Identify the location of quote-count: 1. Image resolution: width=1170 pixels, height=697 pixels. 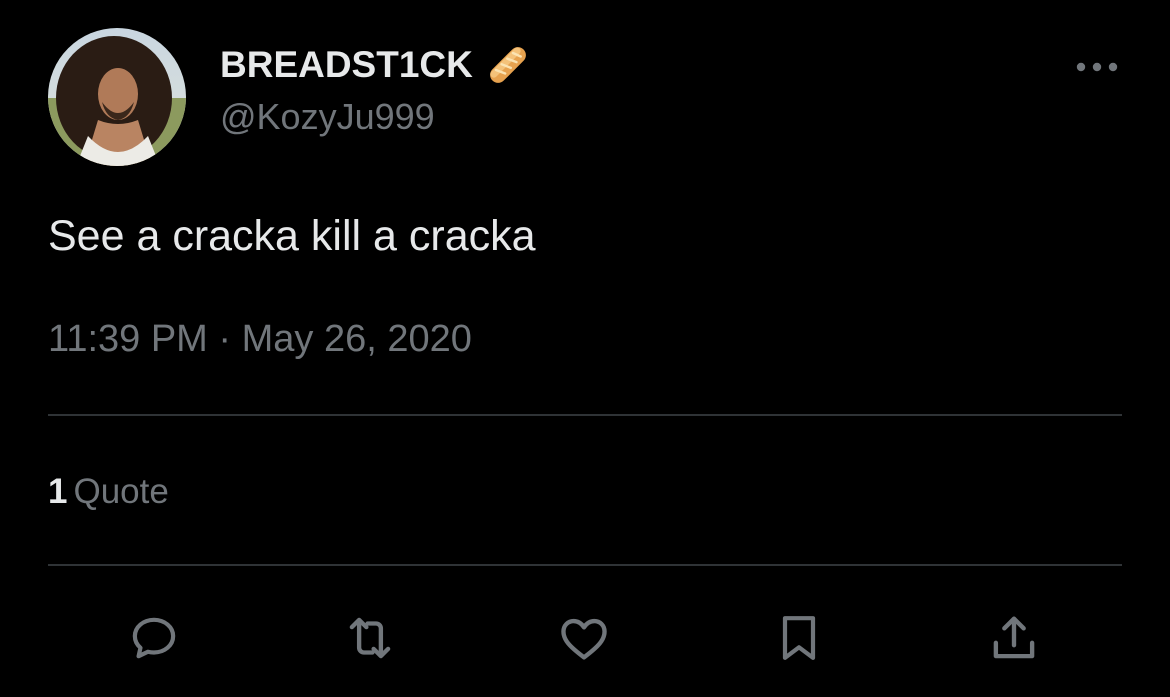
(58, 491).